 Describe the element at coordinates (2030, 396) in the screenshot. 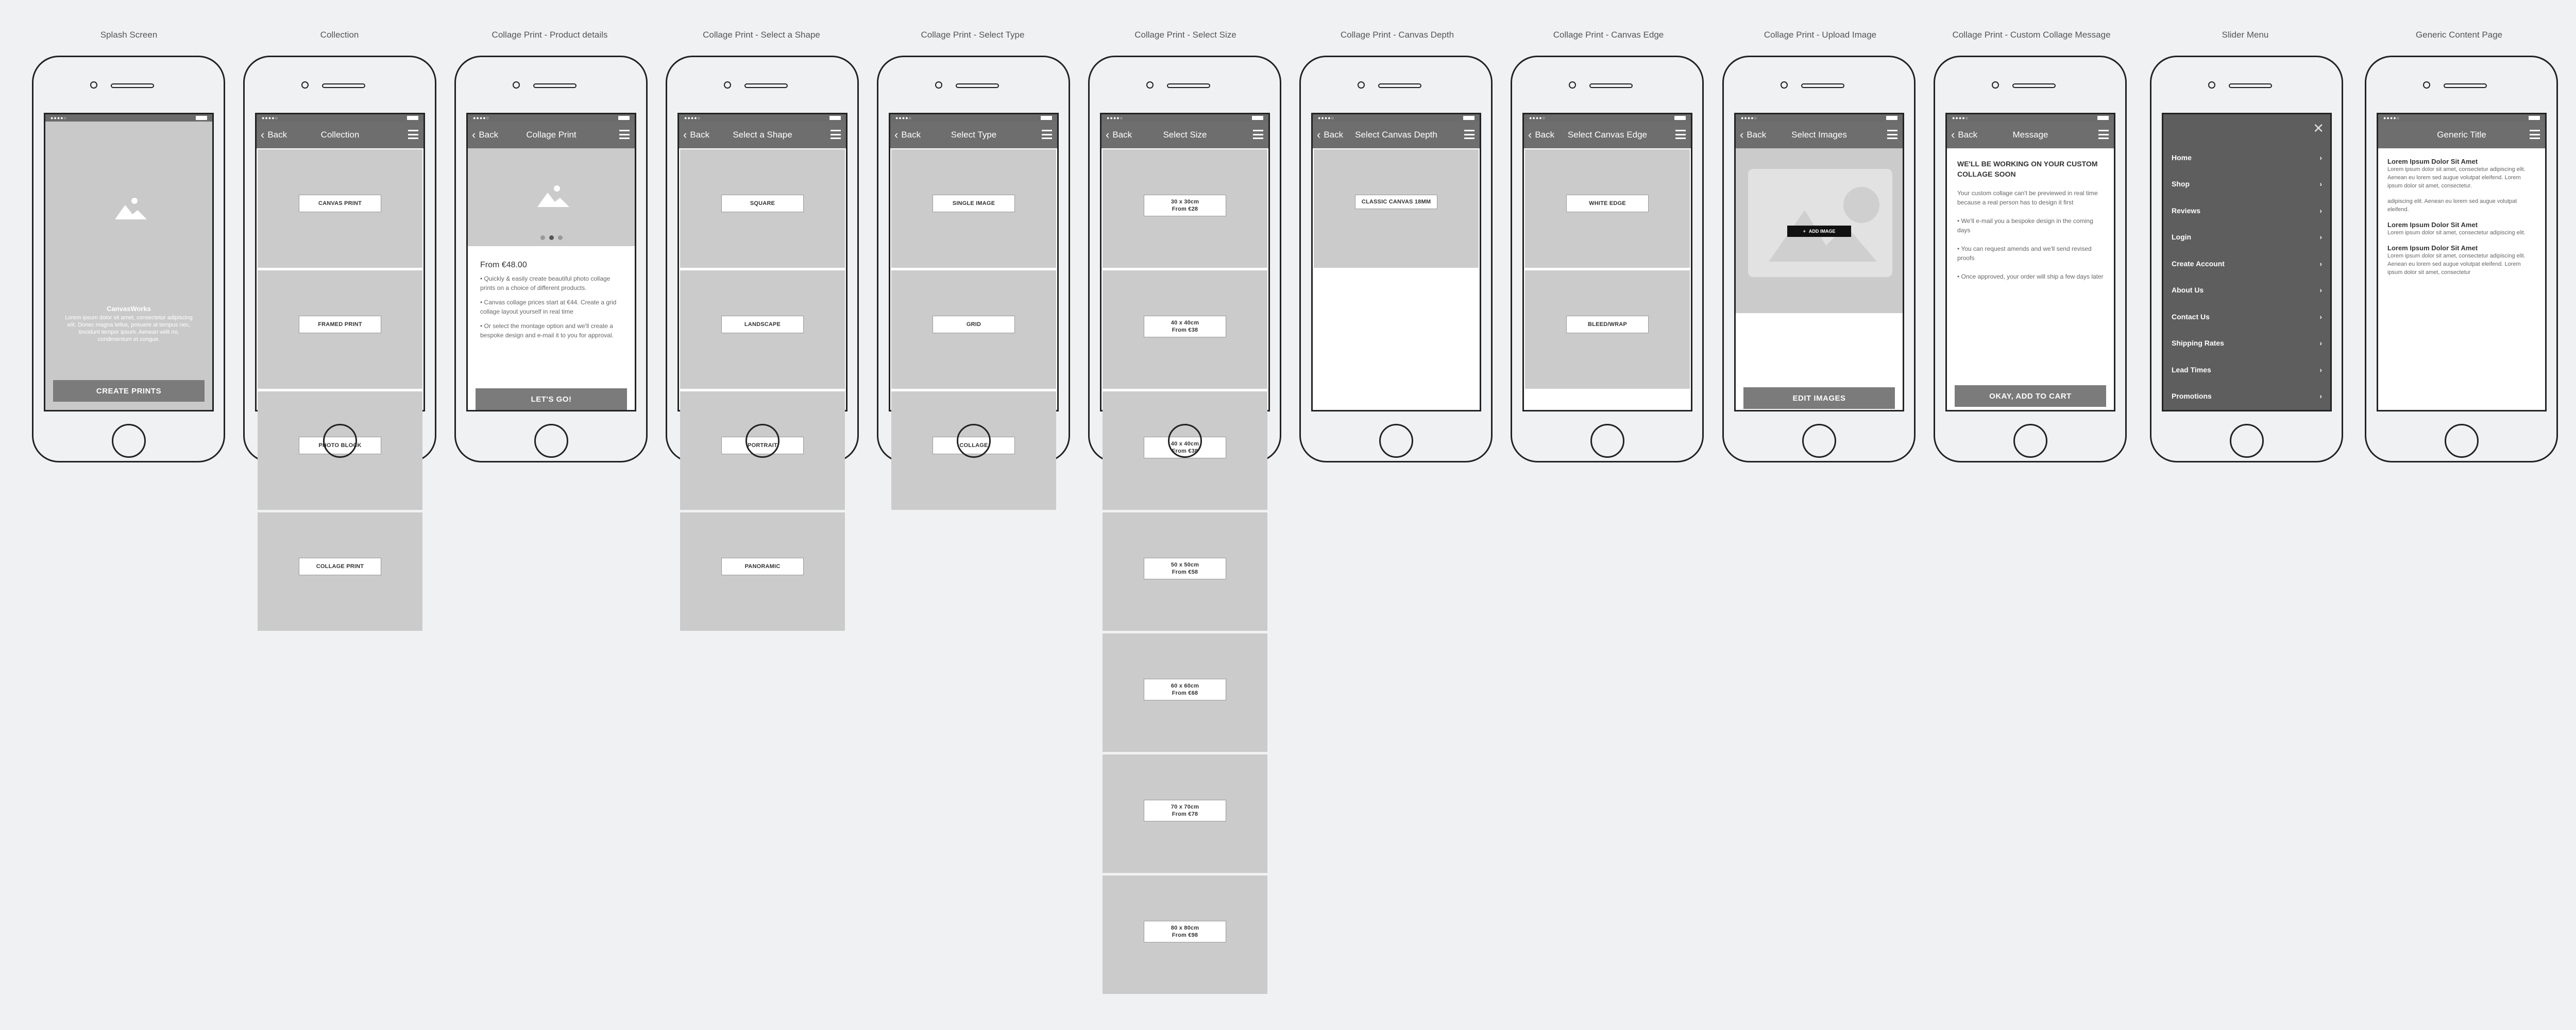

I see `add-to-cart-button: OKAY, ADD TO CART` at that location.